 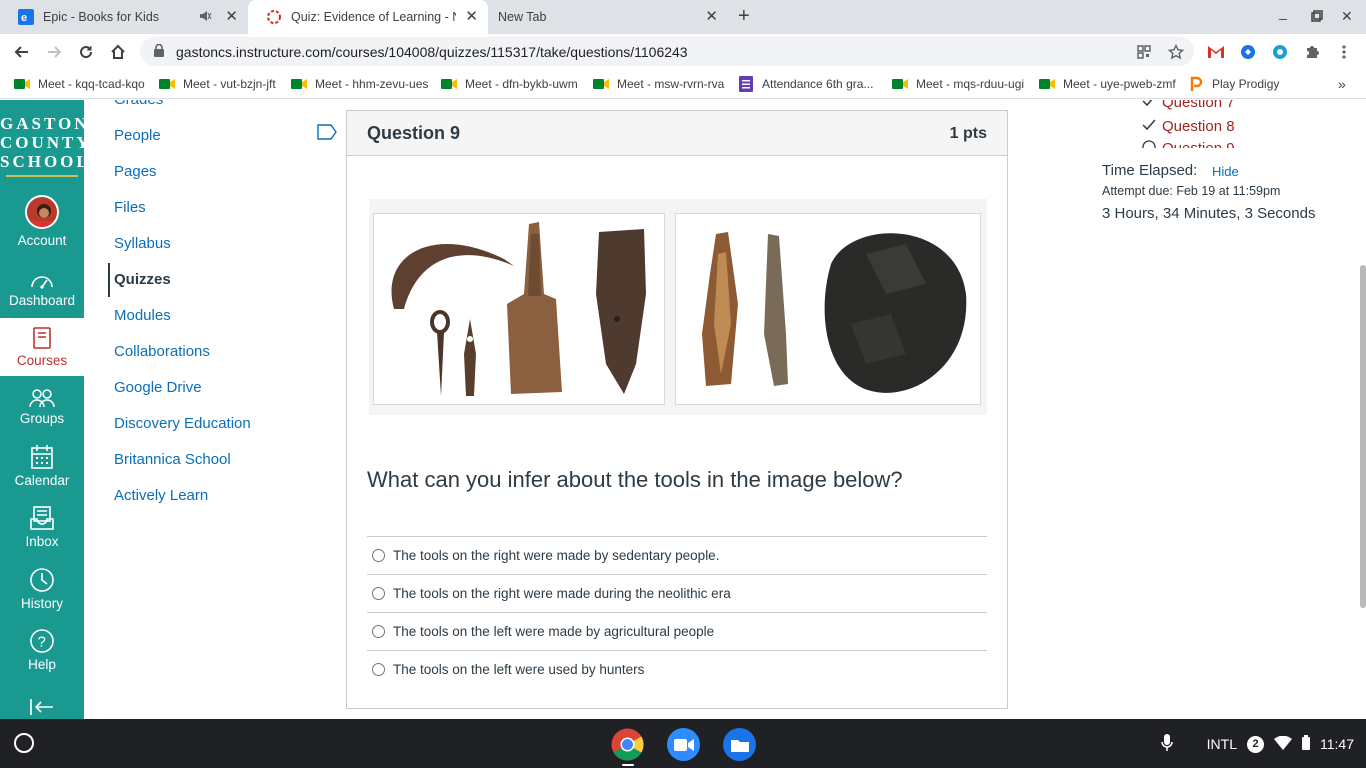 I want to click on global-nav-account: Account, so click(x=42, y=221).